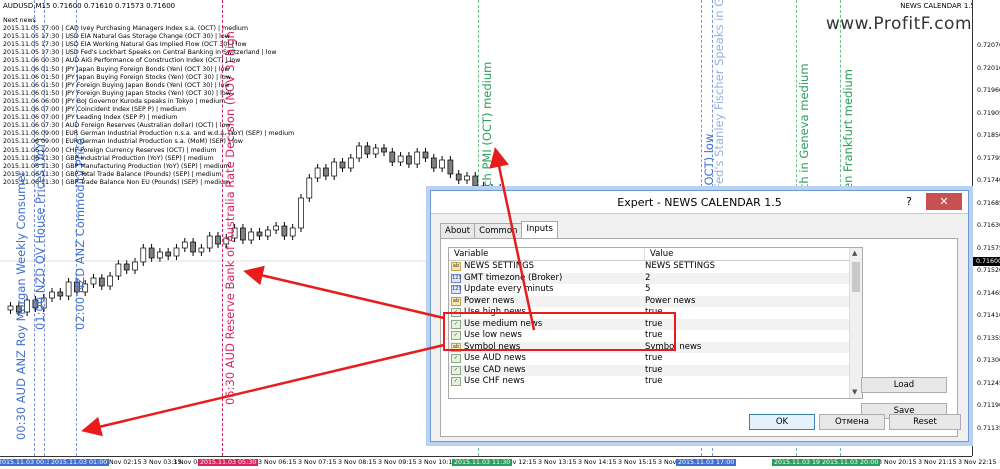 This screenshot has height=469, width=1000. I want to click on arrow-low, so click(263, 390).